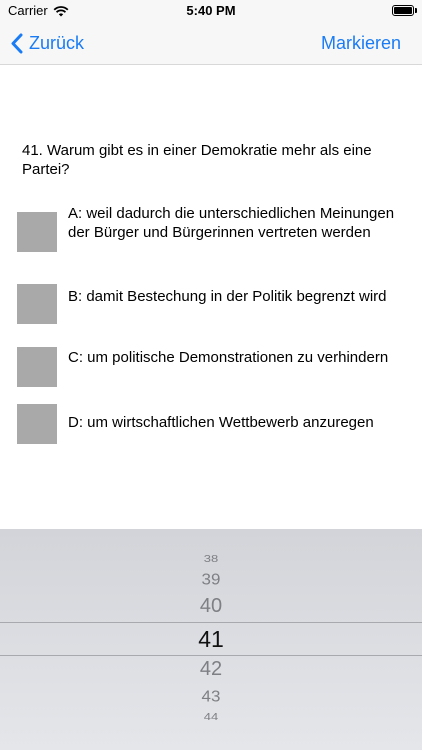  Describe the element at coordinates (361, 43) in the screenshot. I see `mark-button: Markieren` at that location.